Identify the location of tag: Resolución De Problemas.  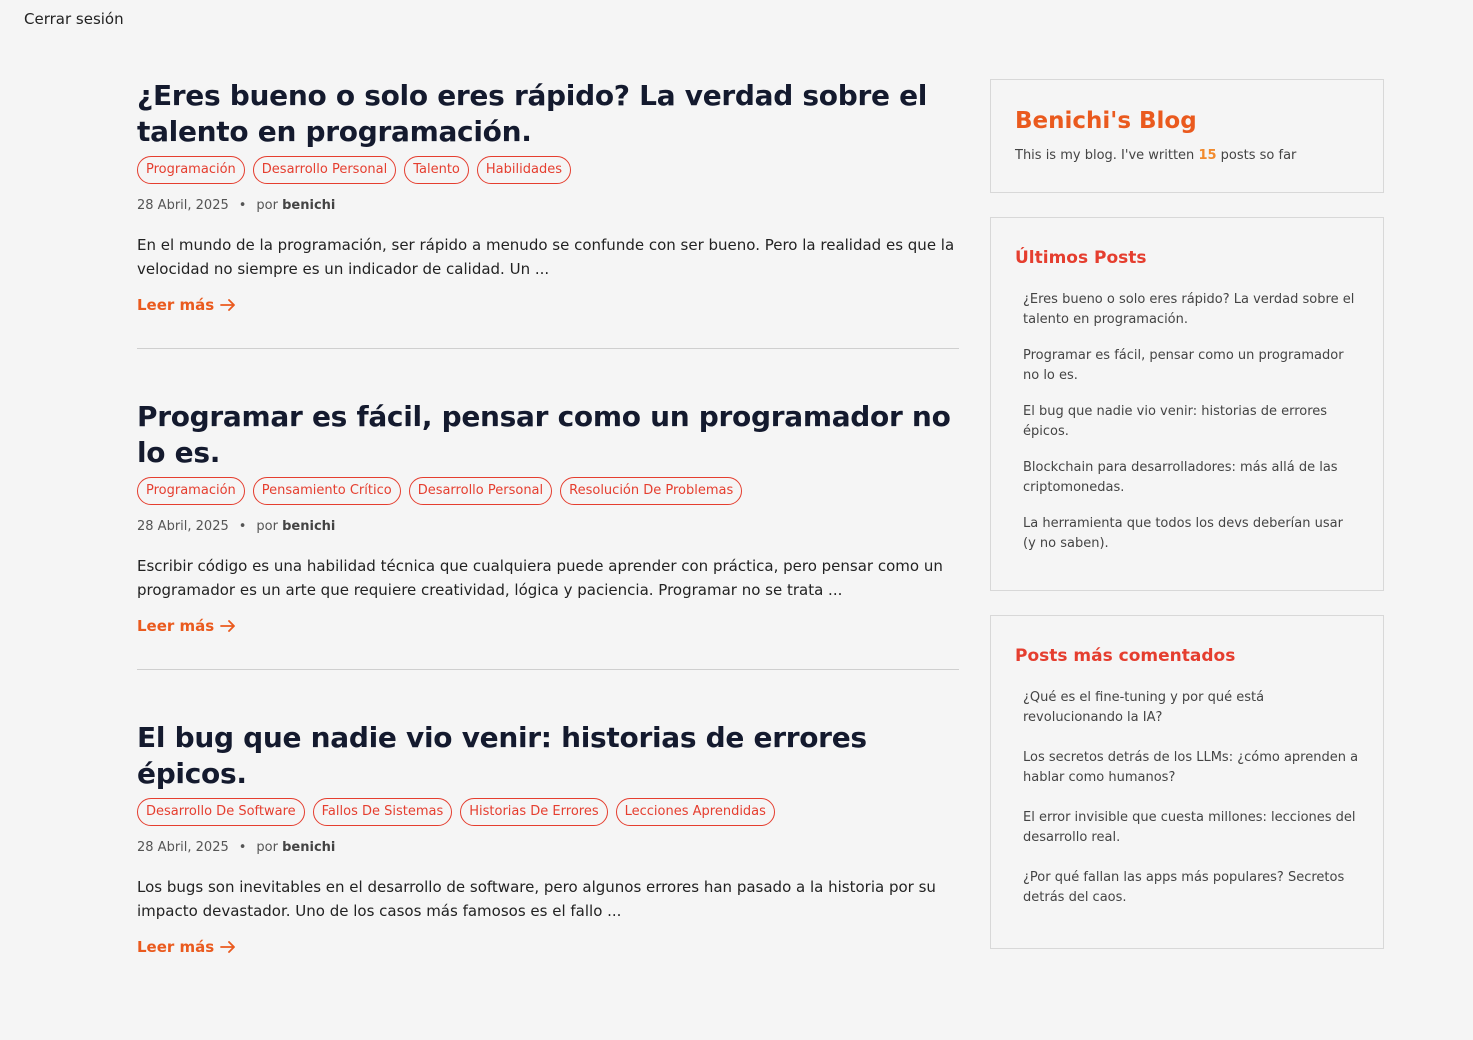
(651, 491).